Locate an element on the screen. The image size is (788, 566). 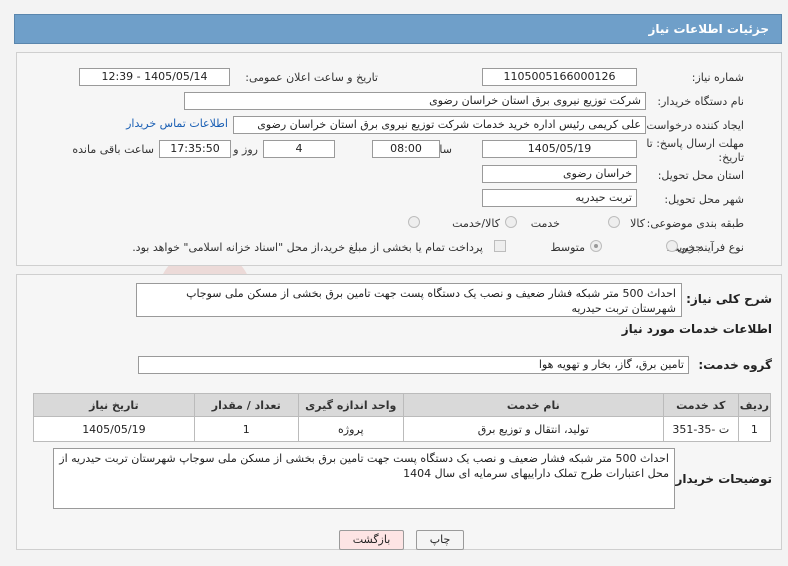
need-number-label: شماره نیاز: is located at coordinates (717, 77).